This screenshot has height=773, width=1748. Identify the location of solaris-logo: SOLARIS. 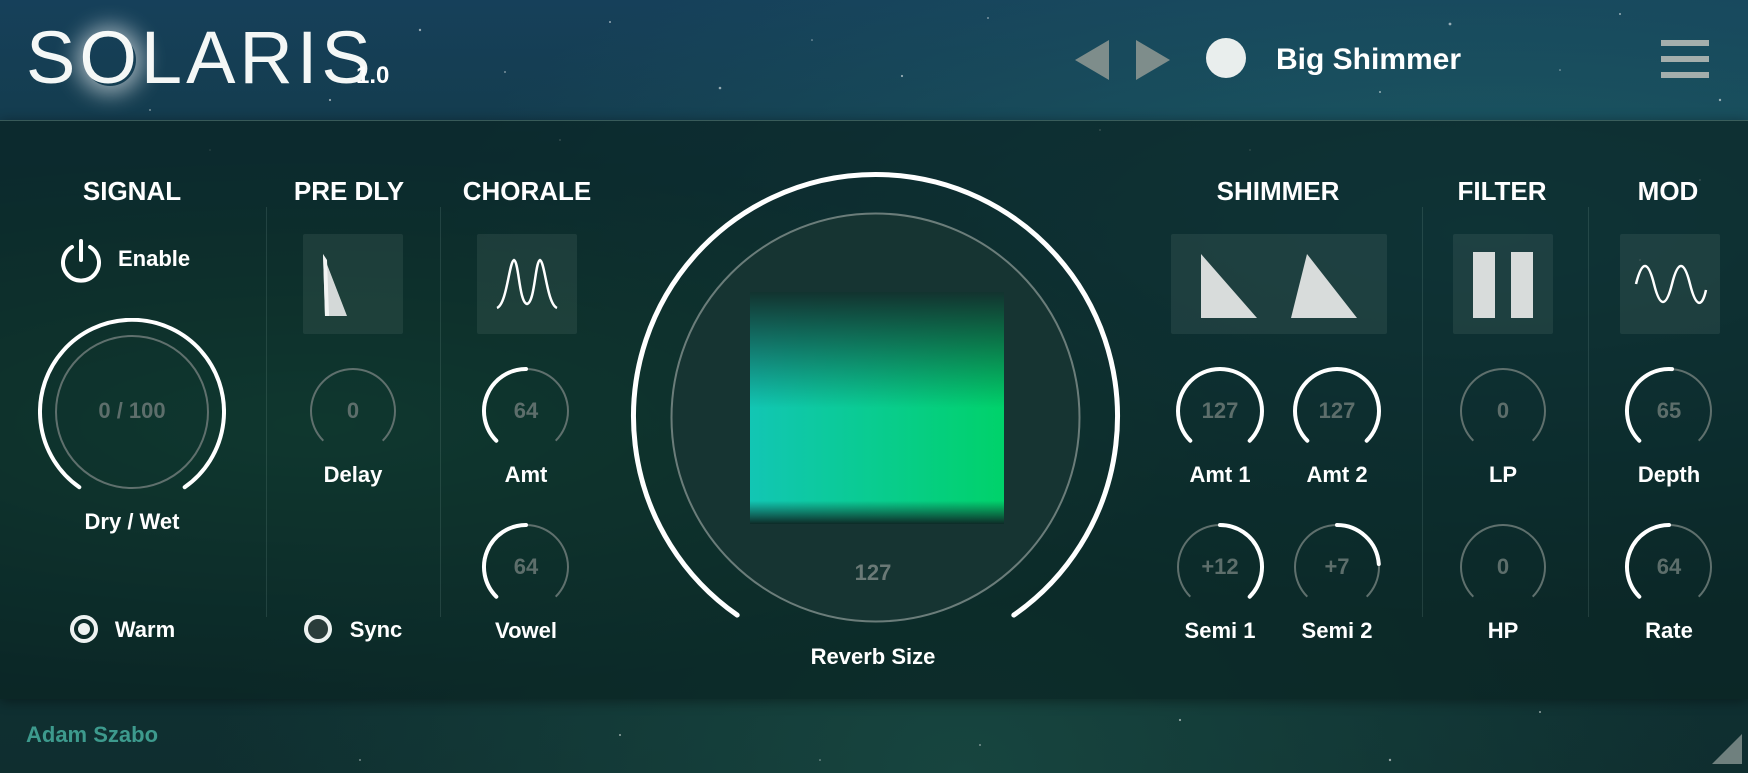
(200, 57).